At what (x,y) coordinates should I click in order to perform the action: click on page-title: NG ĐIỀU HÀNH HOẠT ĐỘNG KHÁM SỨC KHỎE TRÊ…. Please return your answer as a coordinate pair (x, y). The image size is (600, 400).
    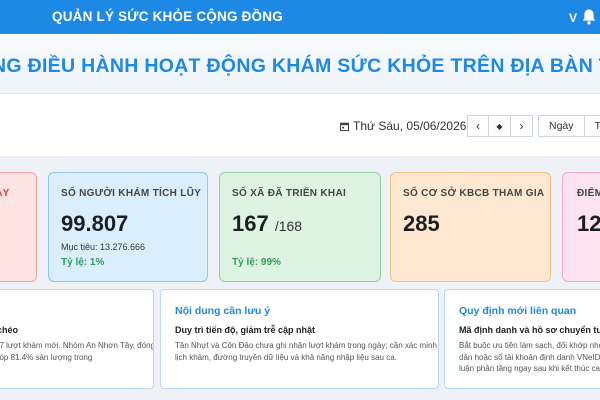
    Looking at the image, I should click on (300, 66).